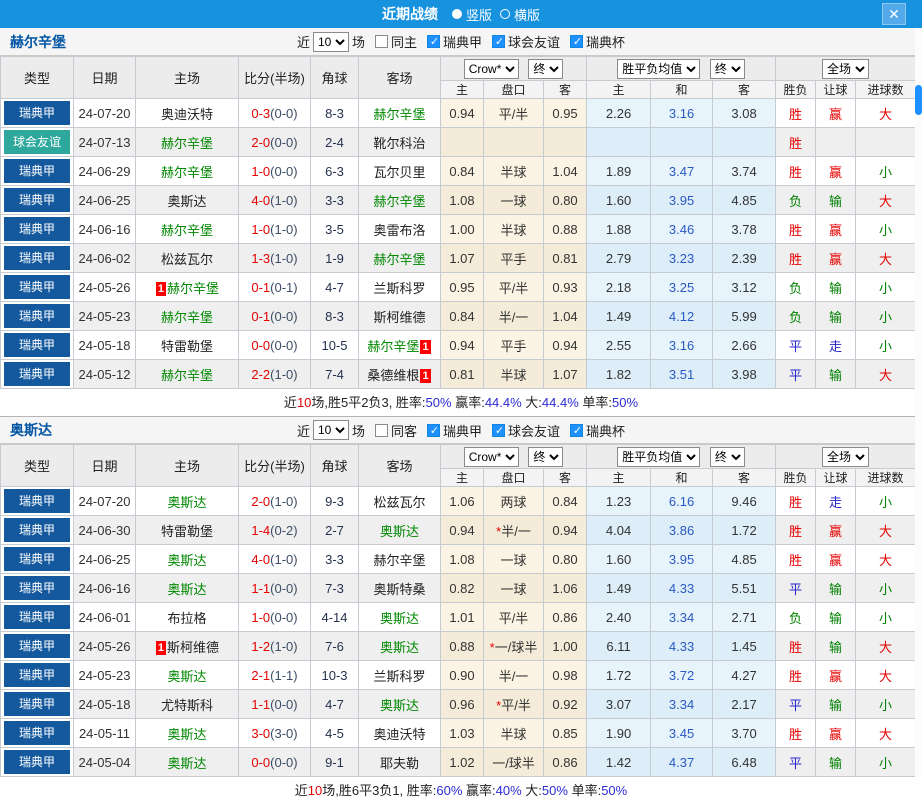 The image size is (922, 804). Describe the element at coordinates (836, 501) in the screenshot. I see `result-handicap: 走` at that location.